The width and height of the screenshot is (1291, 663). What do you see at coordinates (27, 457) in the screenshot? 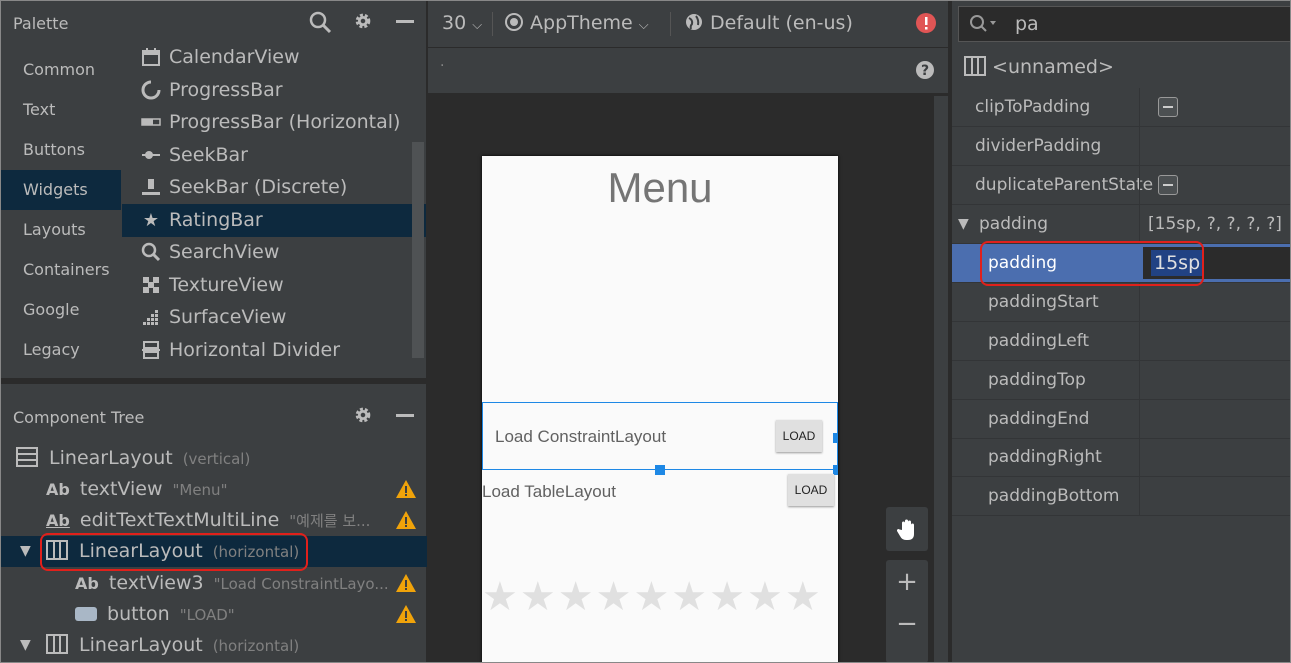
I see `linear-layout-vertical-icon` at bounding box center [27, 457].